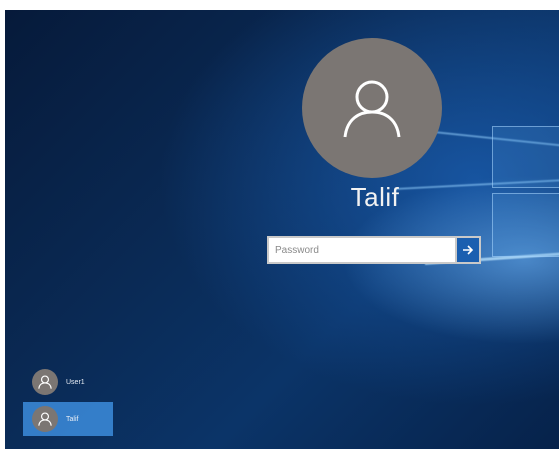 This screenshot has height=449, width=559. I want to click on username-label: Talif, so click(375, 197).